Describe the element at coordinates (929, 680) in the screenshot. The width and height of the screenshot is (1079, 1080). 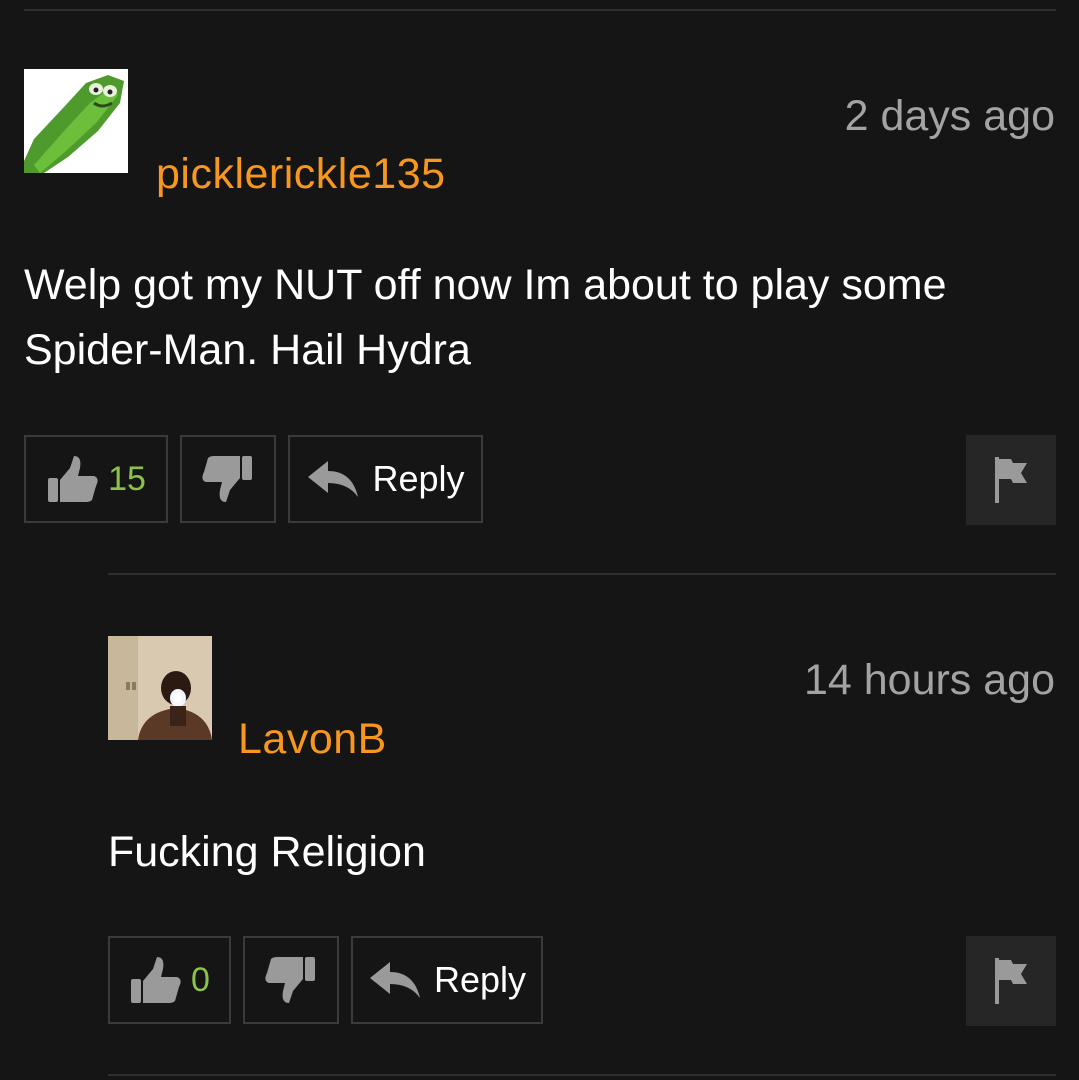
I see `timestamp: 14 hours ago` at that location.